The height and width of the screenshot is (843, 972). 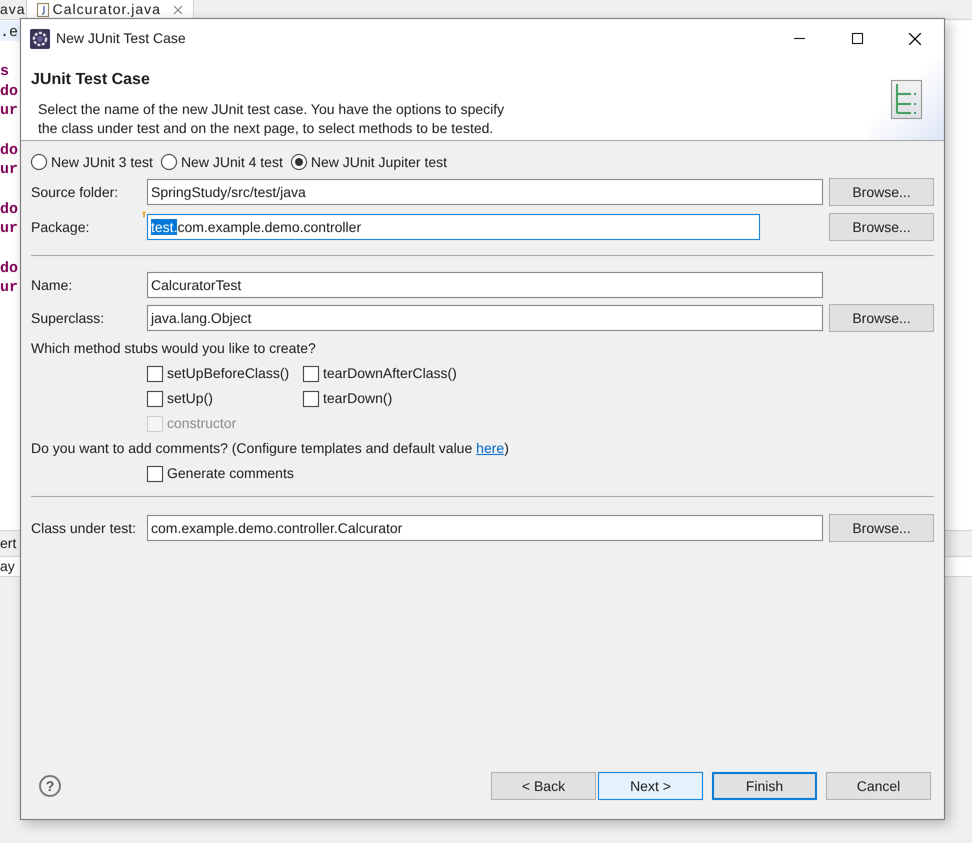 What do you see at coordinates (40, 38) in the screenshot?
I see `app-icon` at bounding box center [40, 38].